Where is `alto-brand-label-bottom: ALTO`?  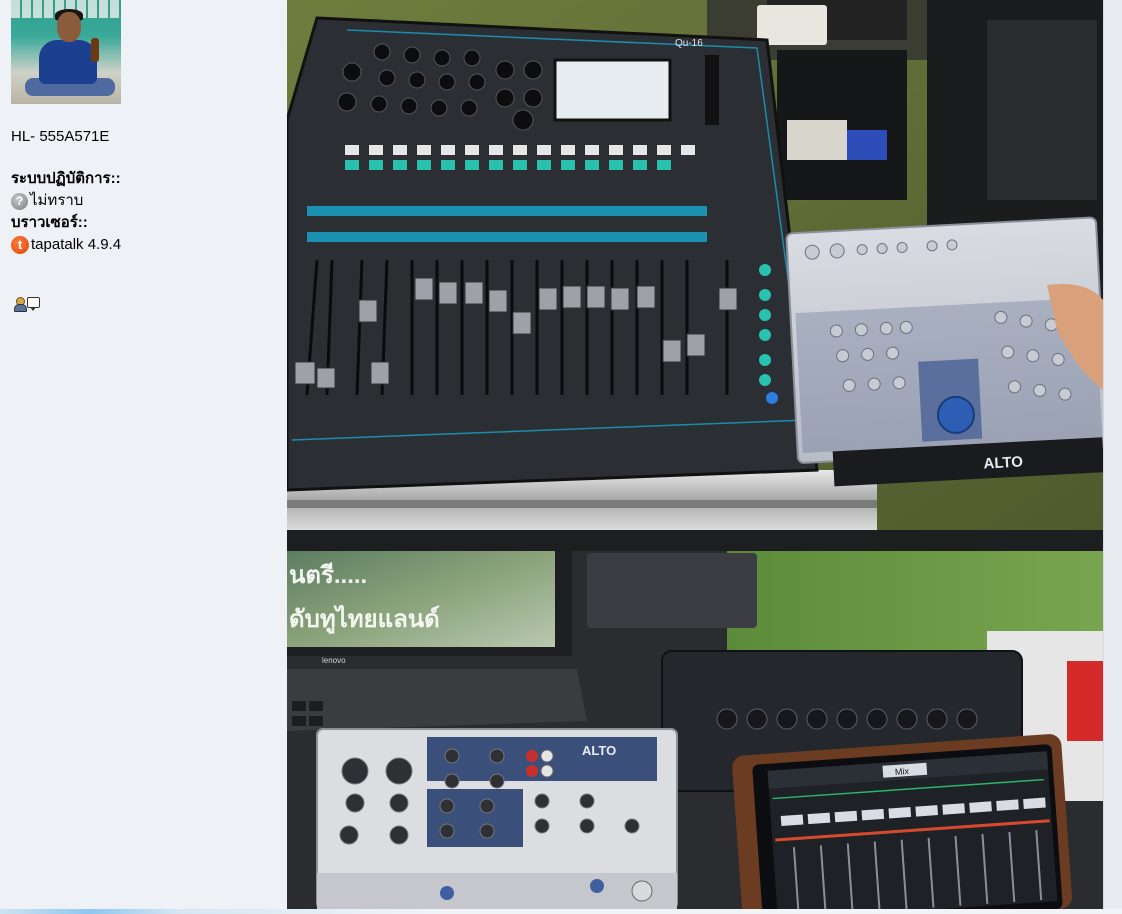 alto-brand-label-bottom: ALTO is located at coordinates (599, 750).